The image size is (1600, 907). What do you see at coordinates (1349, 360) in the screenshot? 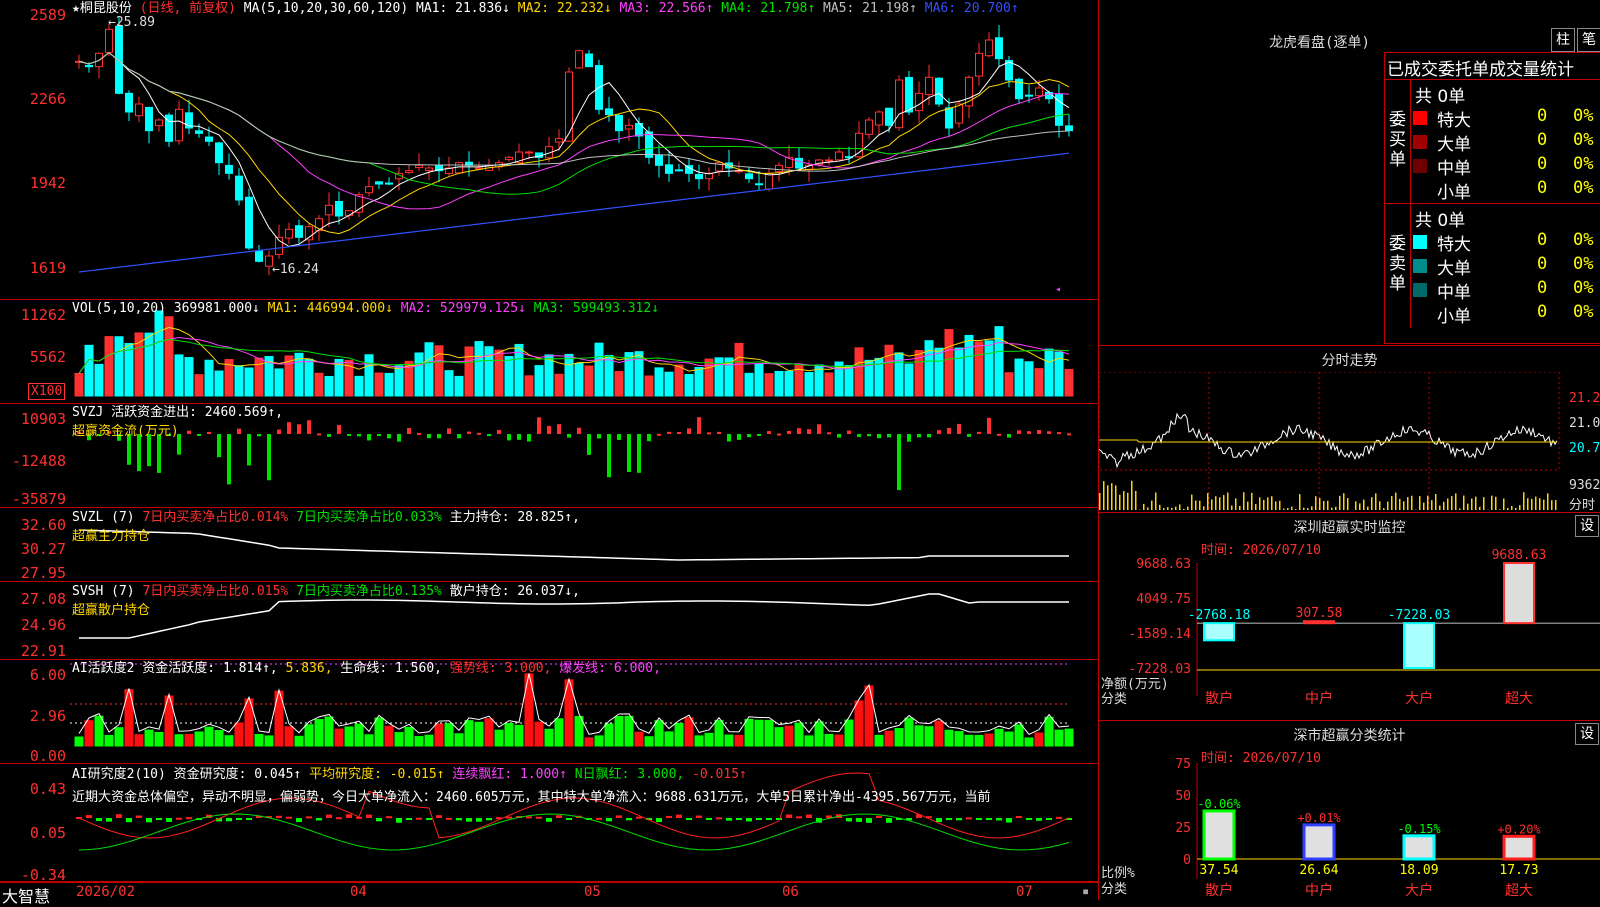
I see `fenshi-title: 分时走势` at bounding box center [1349, 360].